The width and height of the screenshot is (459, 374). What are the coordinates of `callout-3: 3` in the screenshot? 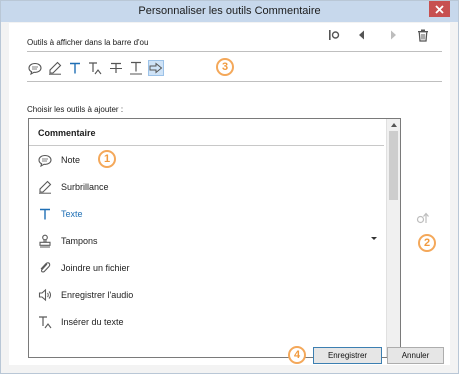 It's located at (225, 67).